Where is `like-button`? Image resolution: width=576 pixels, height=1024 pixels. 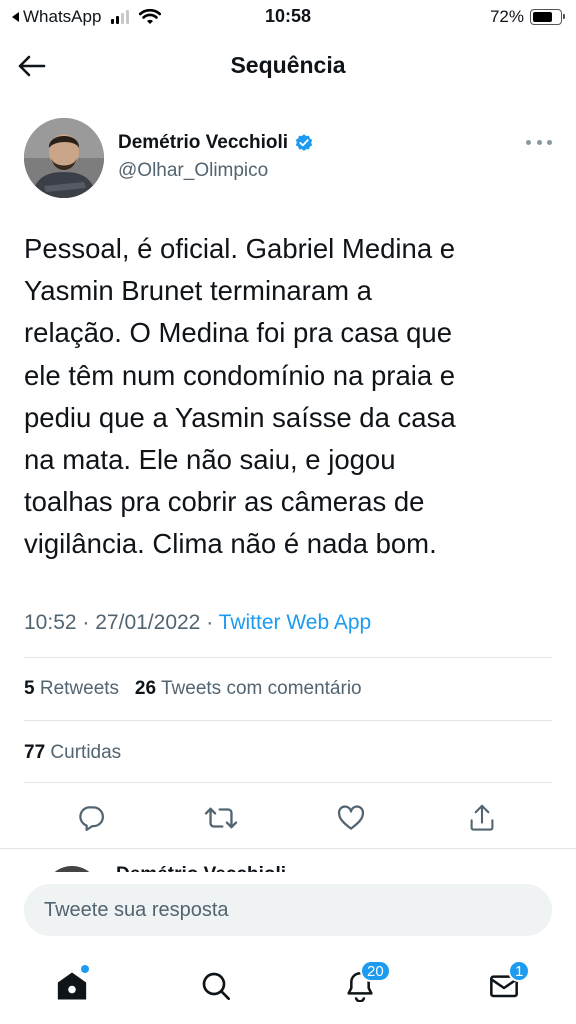 like-button is located at coordinates (351, 818).